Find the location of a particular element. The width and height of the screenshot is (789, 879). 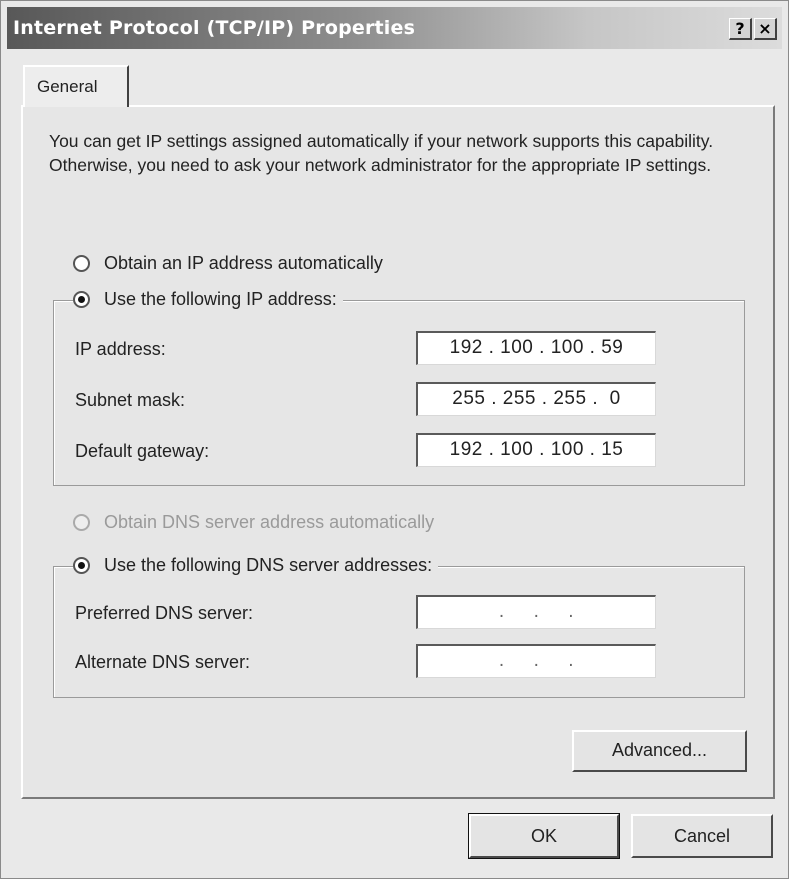

radio-disabled-icon is located at coordinates (81, 522).